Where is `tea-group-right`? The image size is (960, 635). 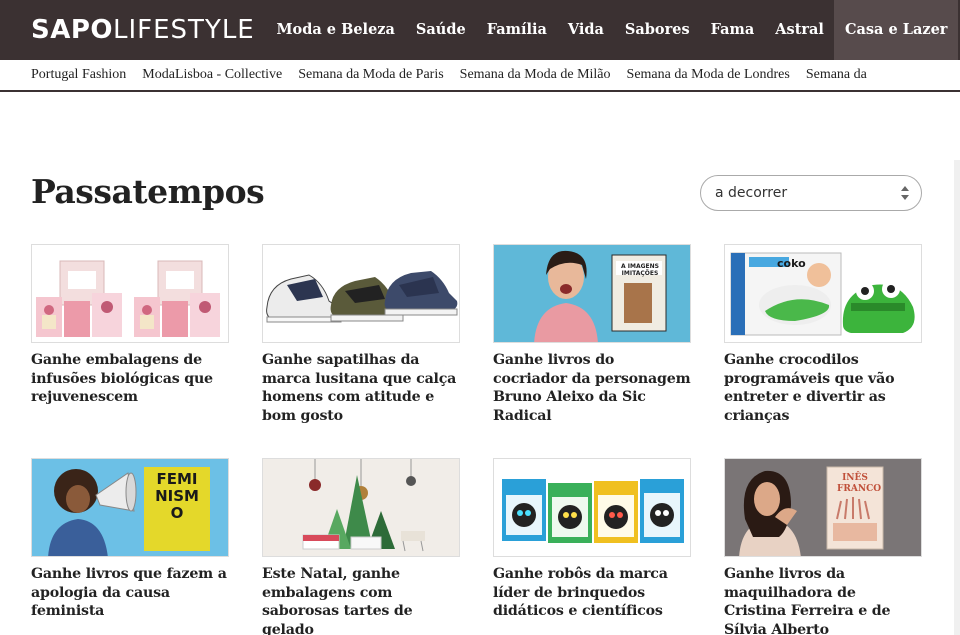 tea-group-right is located at coordinates (177, 298).